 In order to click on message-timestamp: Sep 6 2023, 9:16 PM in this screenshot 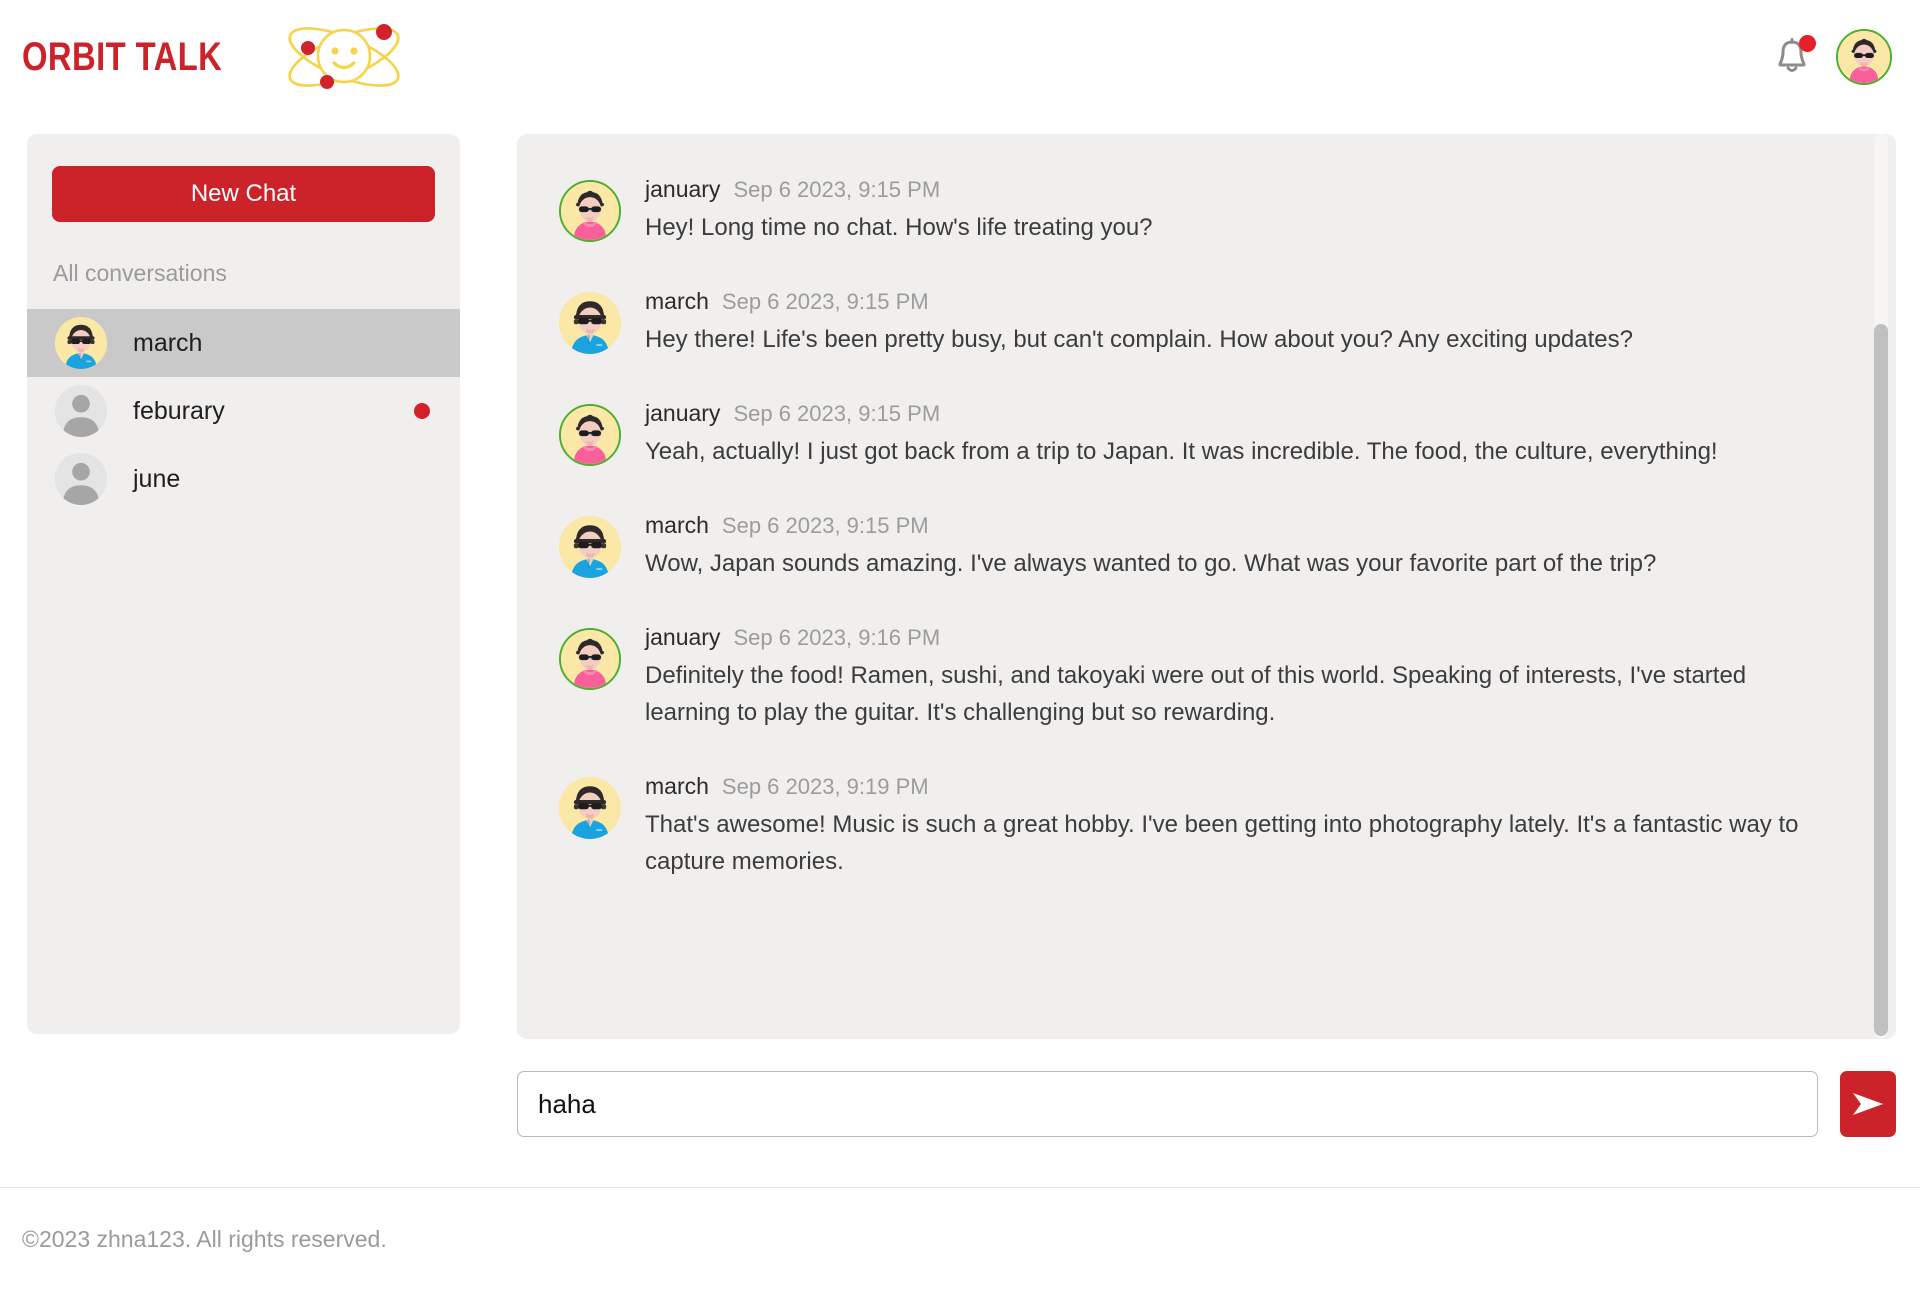, I will do `click(837, 637)`.